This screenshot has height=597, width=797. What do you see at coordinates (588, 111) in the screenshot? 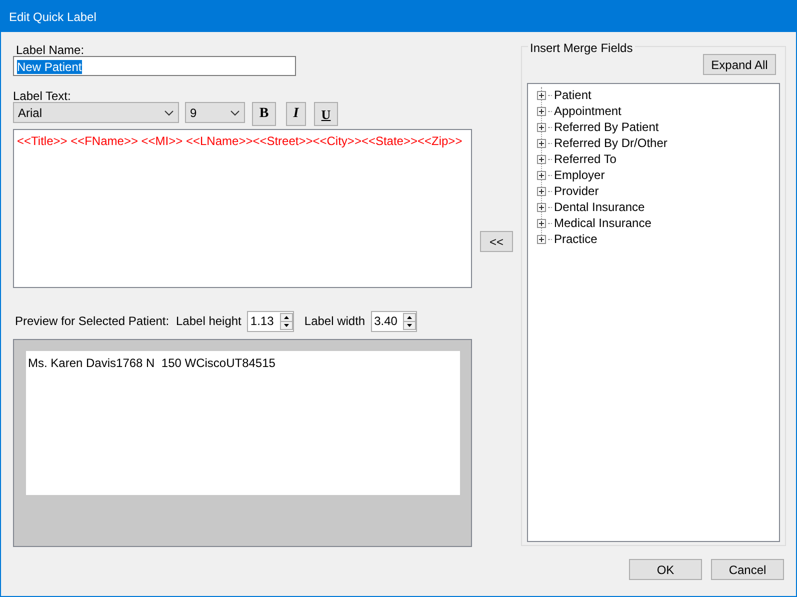
I see `tree-item: Appointment` at bounding box center [588, 111].